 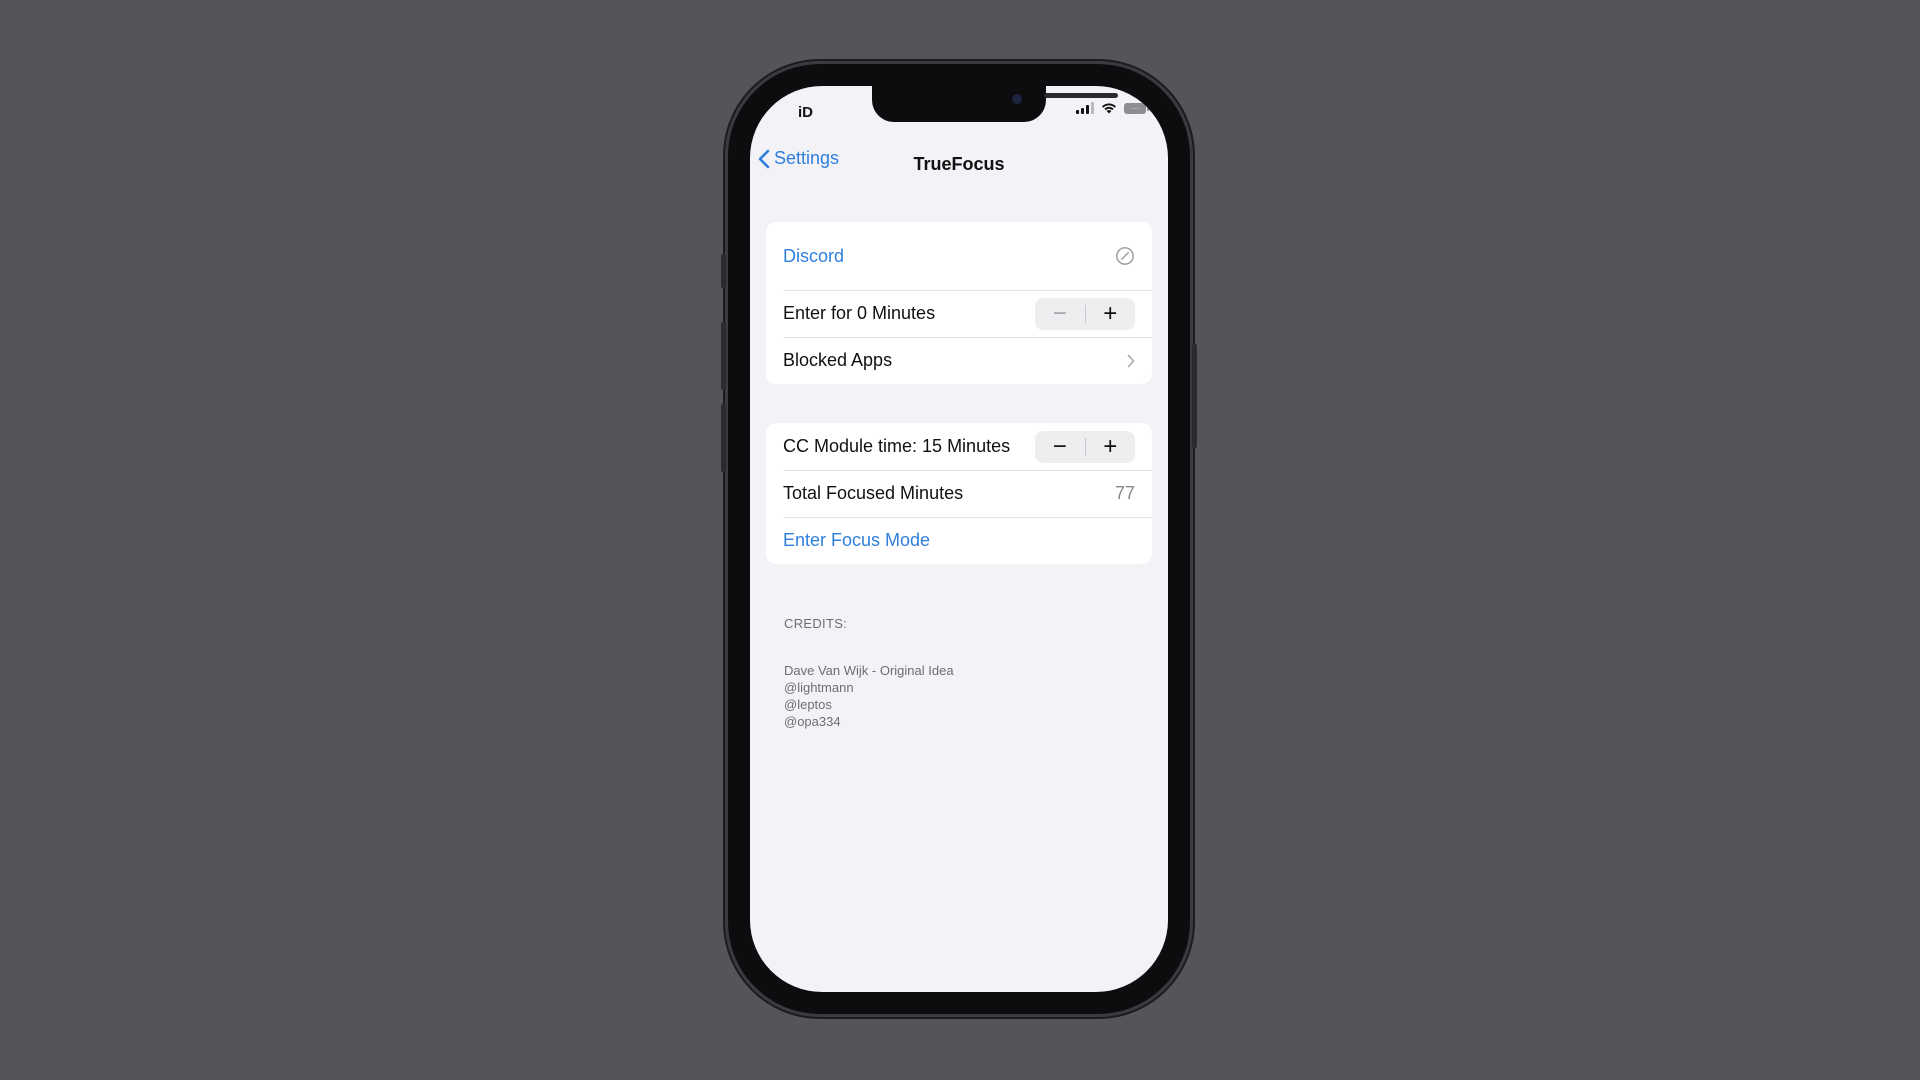 I want to click on cc-module-stepper: − +, so click(x=1085, y=446).